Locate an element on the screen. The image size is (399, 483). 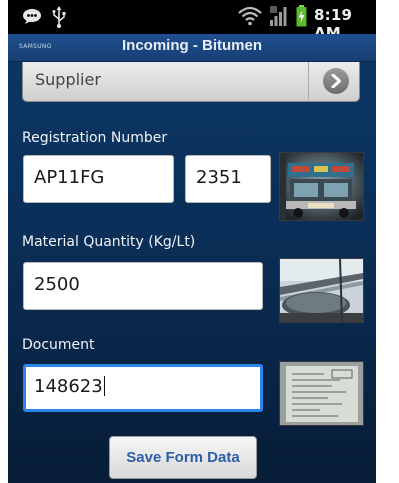
title-bar: SAMSUNG Incoming - Bitumen is located at coordinates (192, 48).